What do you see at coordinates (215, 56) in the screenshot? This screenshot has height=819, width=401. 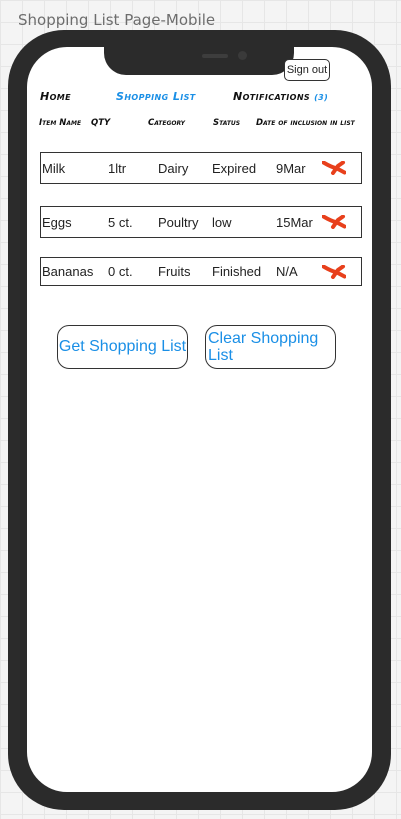 I see `speaker-icon` at bounding box center [215, 56].